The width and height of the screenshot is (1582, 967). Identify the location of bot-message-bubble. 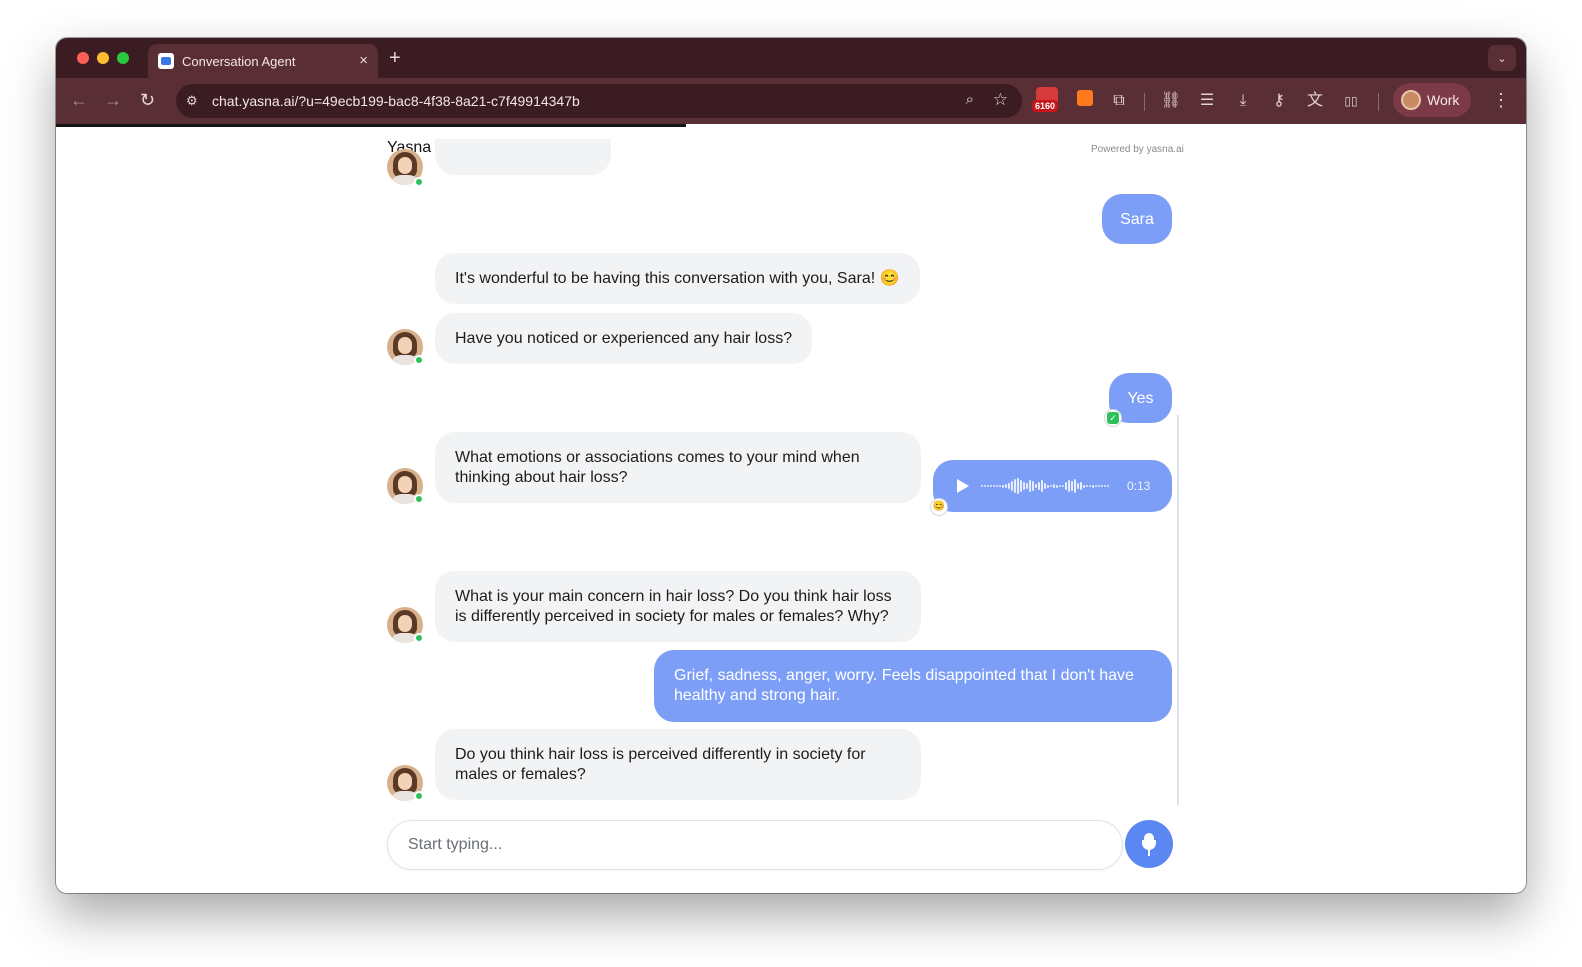
(523, 157).